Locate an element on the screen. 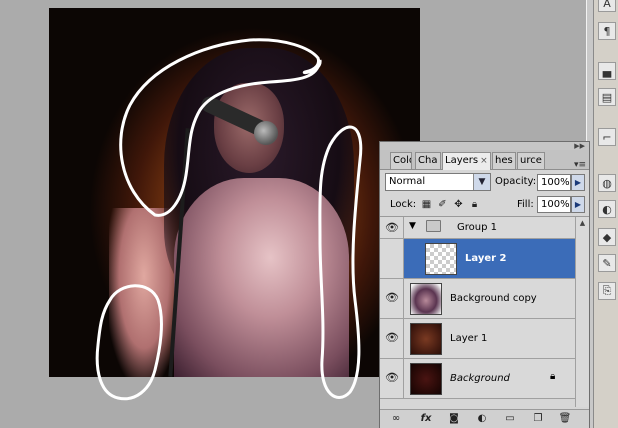 This screenshot has width=618, height=428. layer-row-group-1: 👁︎ ▼ Group 1 is located at coordinates (477, 228).